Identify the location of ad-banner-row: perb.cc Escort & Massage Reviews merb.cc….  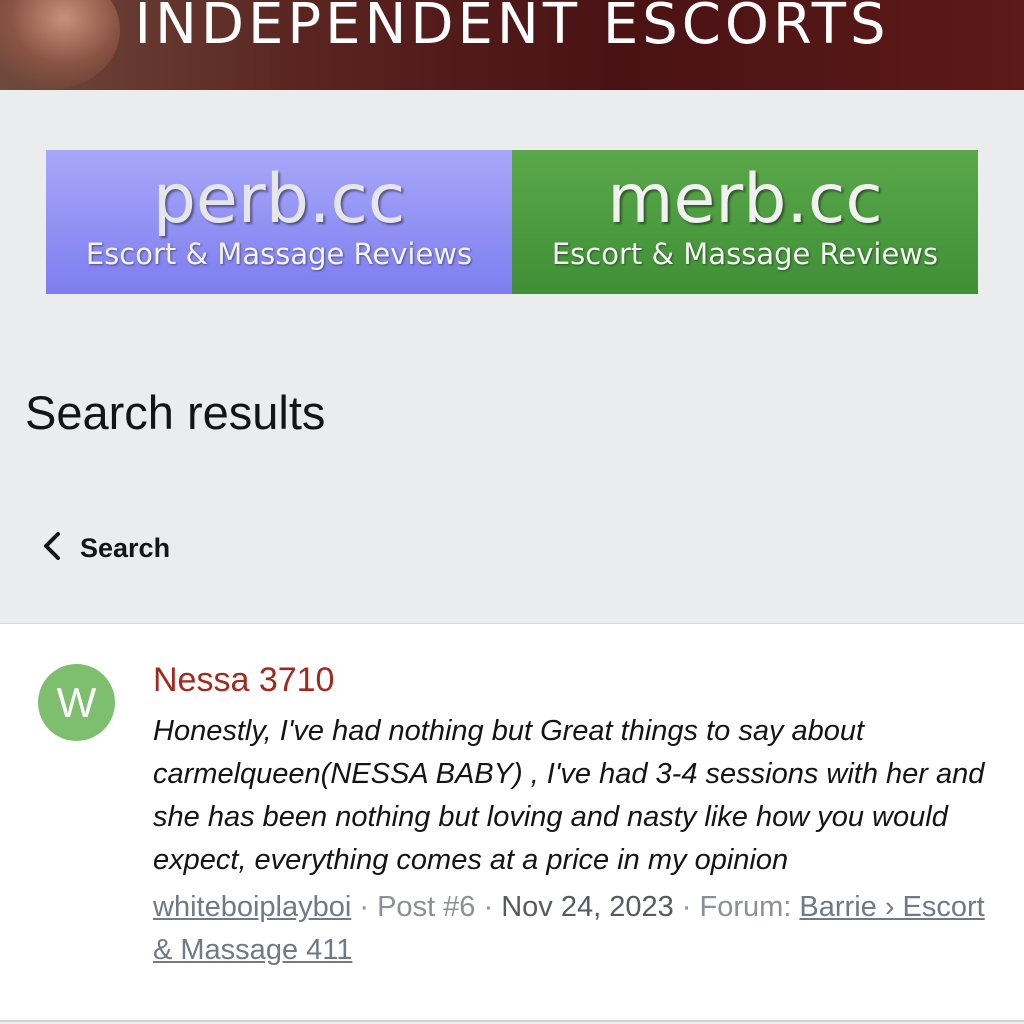
(512, 222).